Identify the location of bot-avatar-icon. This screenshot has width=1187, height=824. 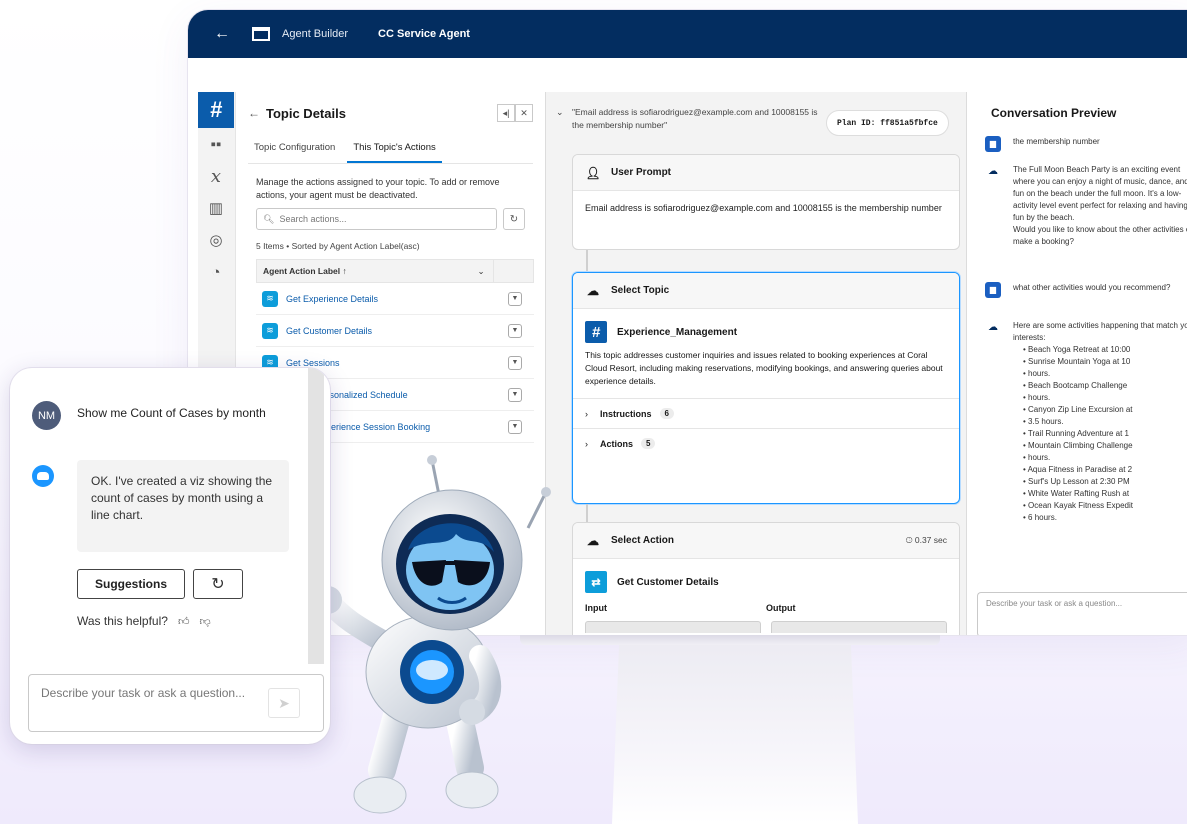
(43, 476).